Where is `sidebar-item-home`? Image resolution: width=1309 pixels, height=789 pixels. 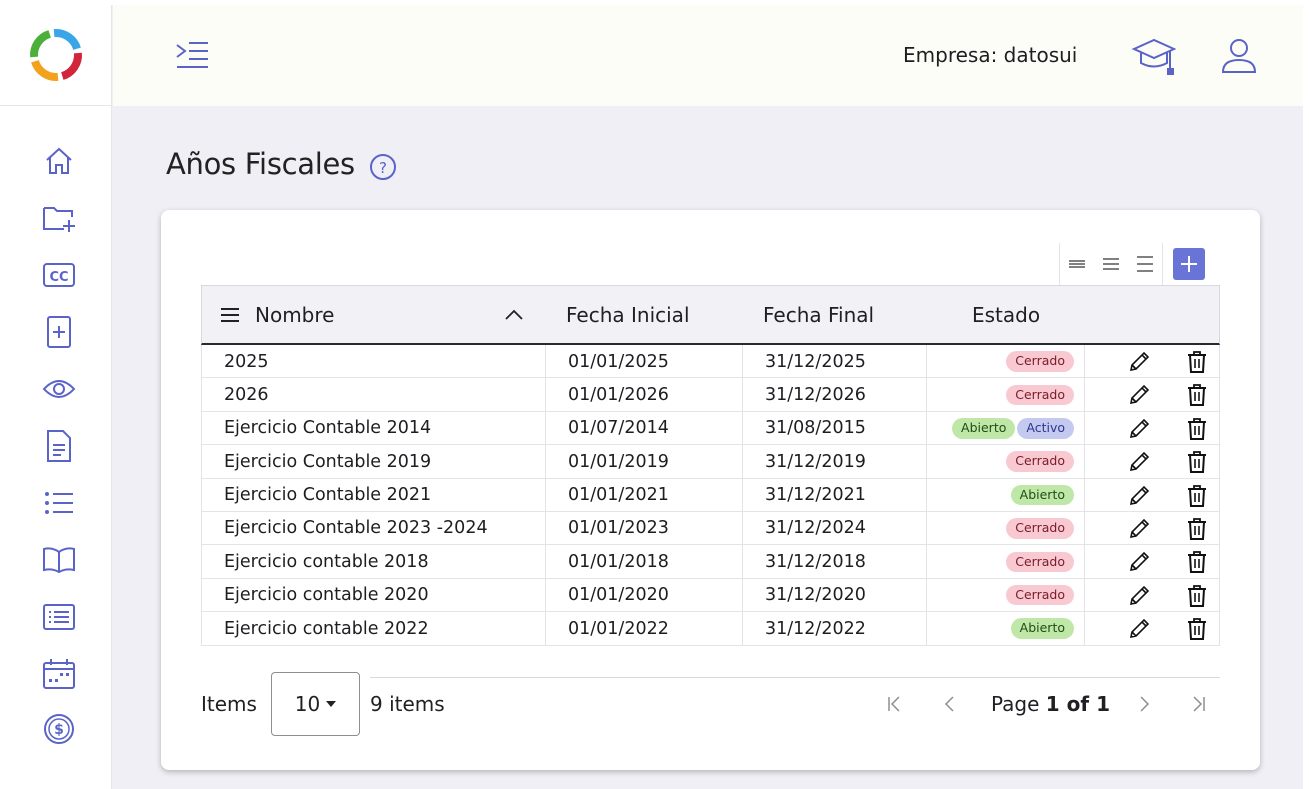
sidebar-item-home is located at coordinates (59, 161).